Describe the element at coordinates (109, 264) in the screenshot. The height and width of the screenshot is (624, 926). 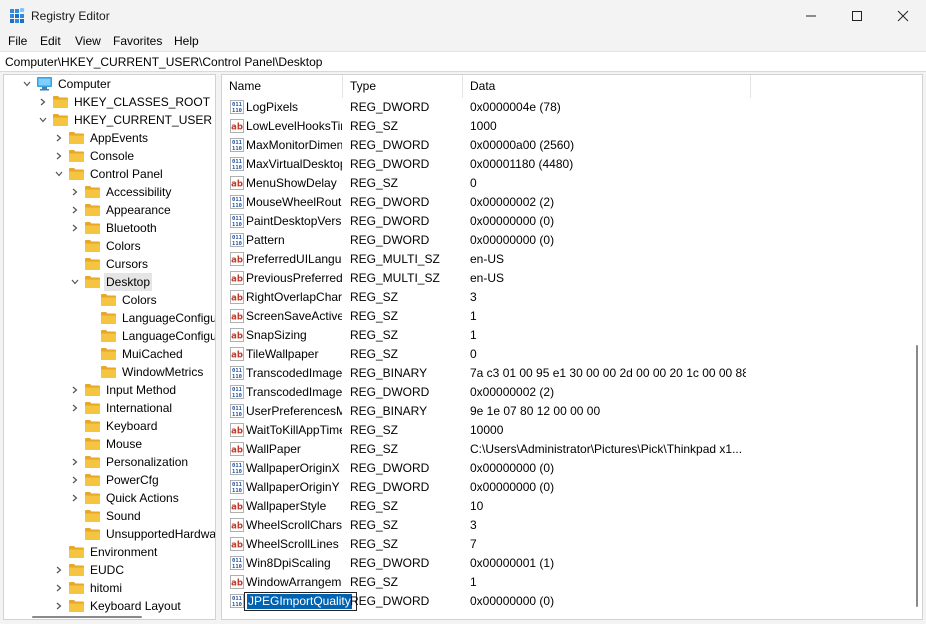
I see `tree-item: Cursors` at that location.